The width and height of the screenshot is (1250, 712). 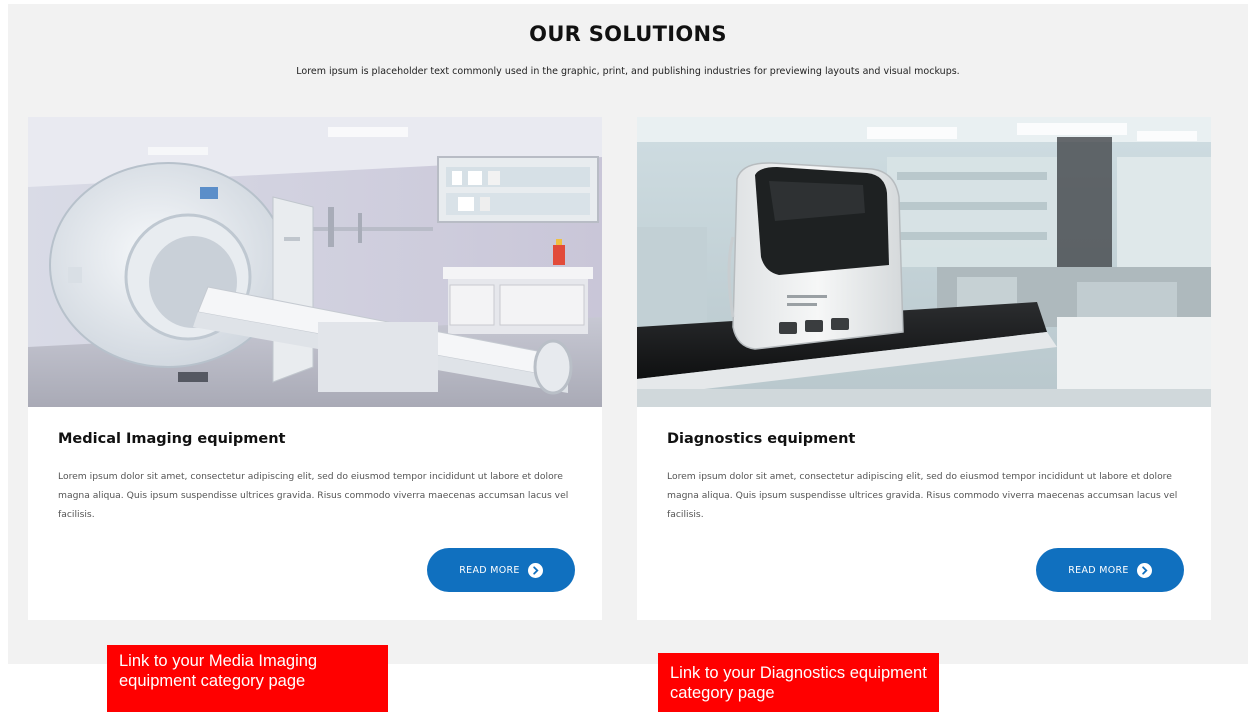 I want to click on card-title: Diagnostics equipment, so click(x=761, y=439).